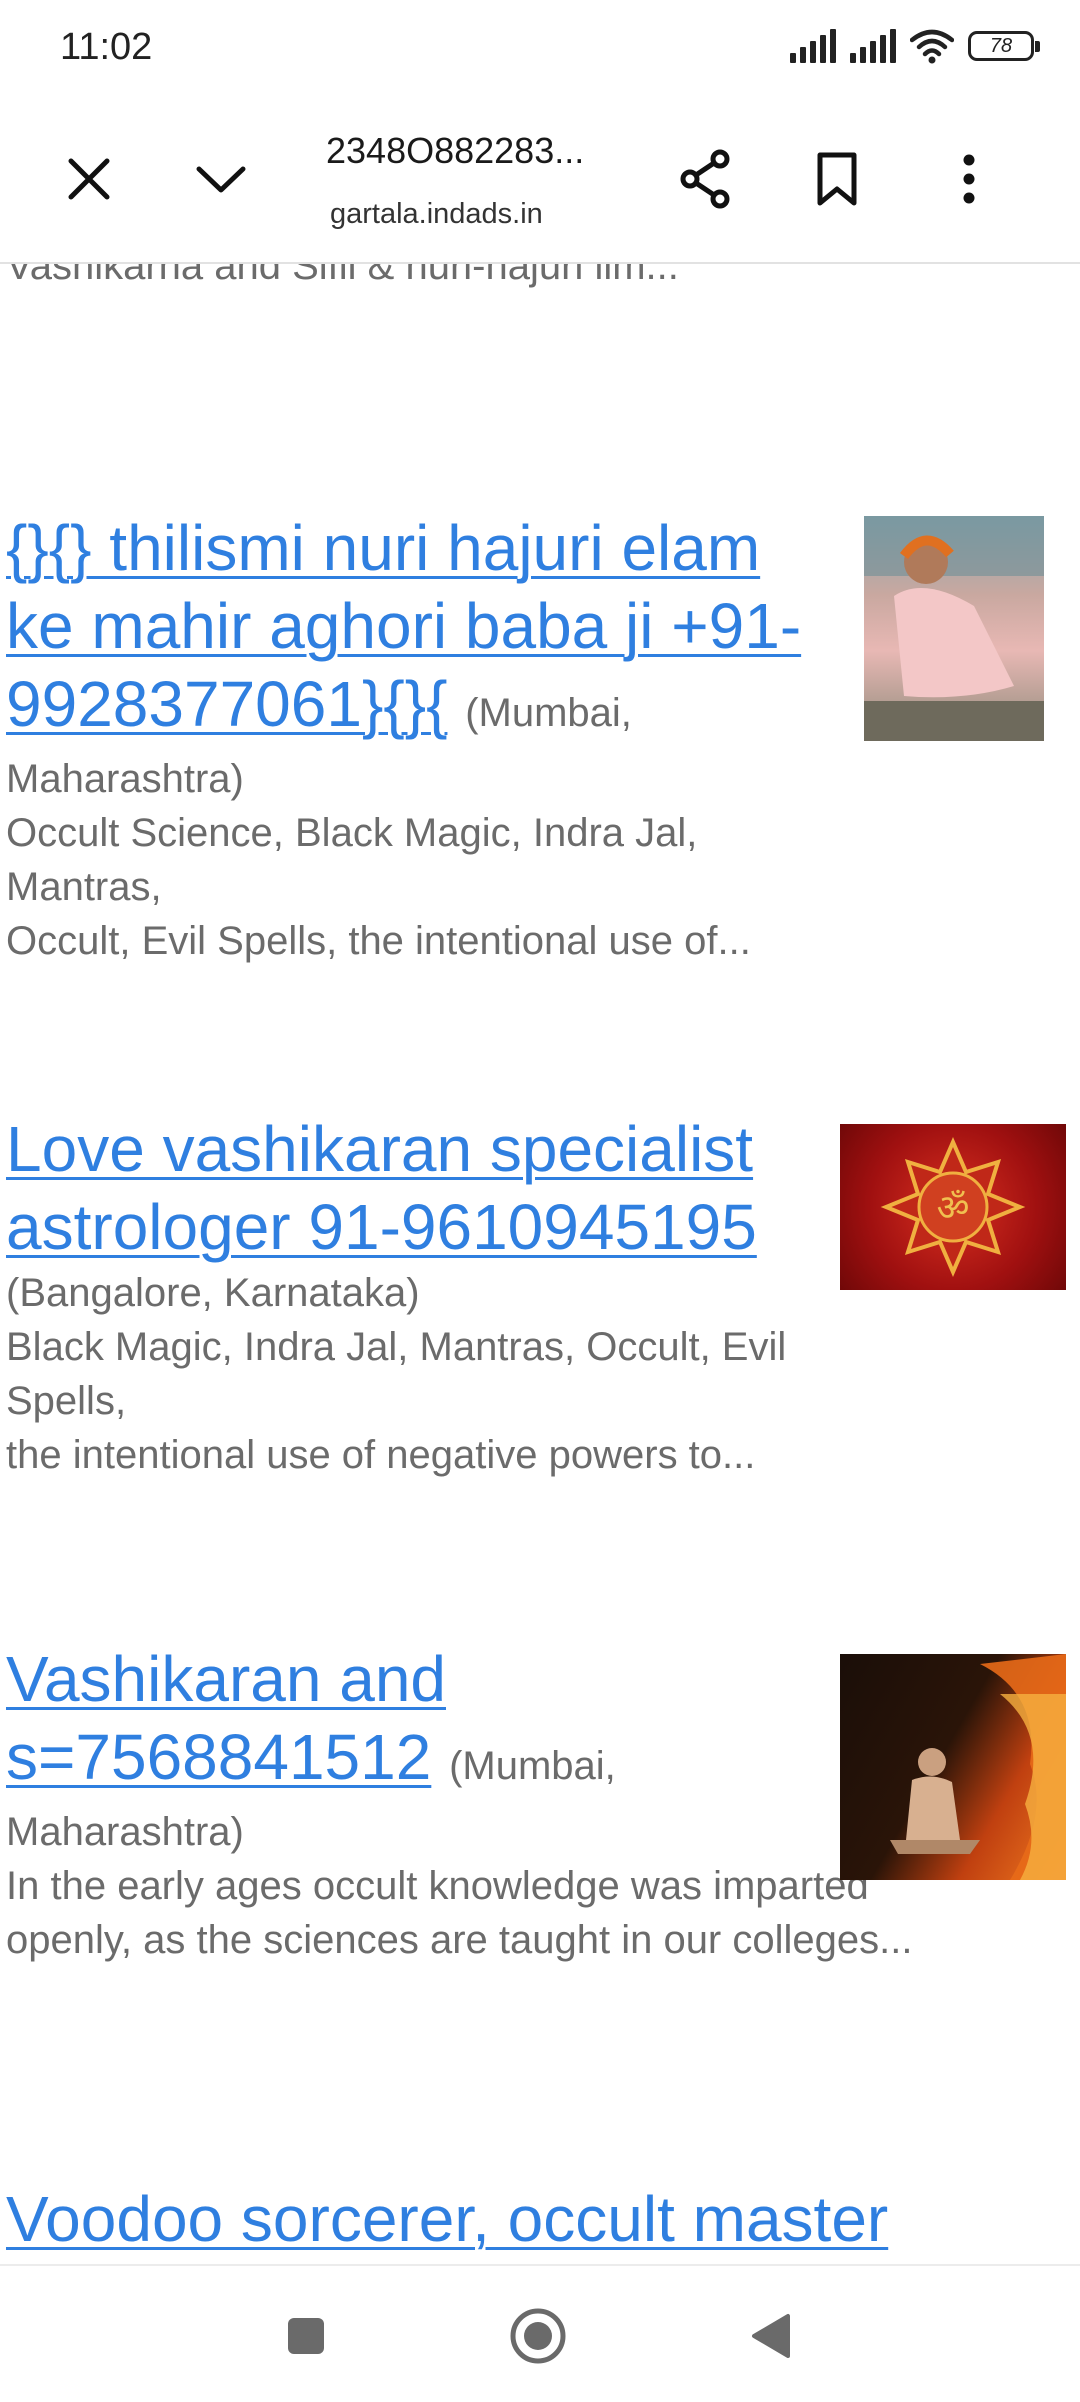 The width and height of the screenshot is (1080, 2402). I want to click on system-nav-bar, so click(540, 2333).